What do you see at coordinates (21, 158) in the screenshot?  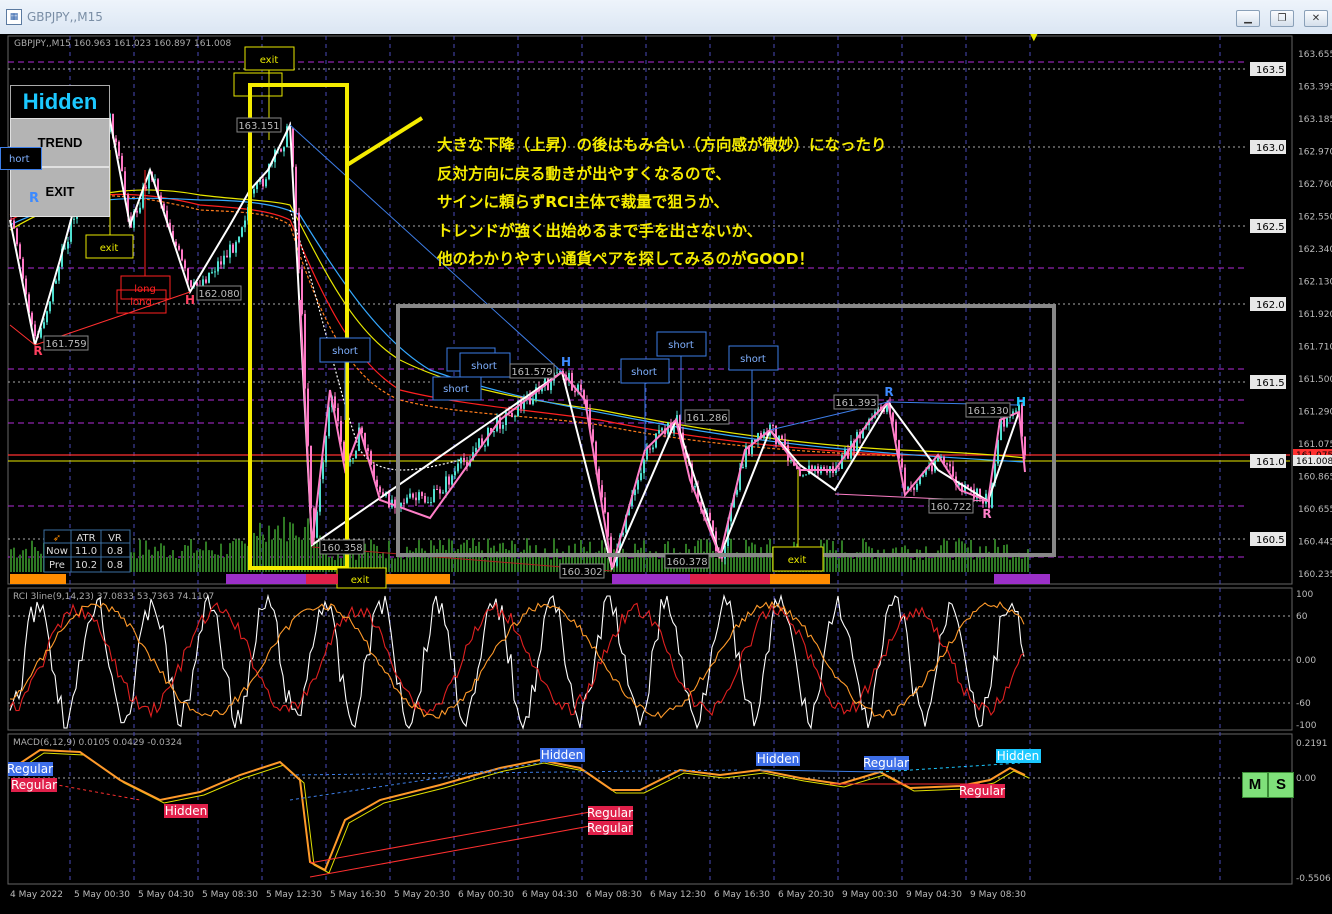 I see `short-signal-edge: hort` at bounding box center [21, 158].